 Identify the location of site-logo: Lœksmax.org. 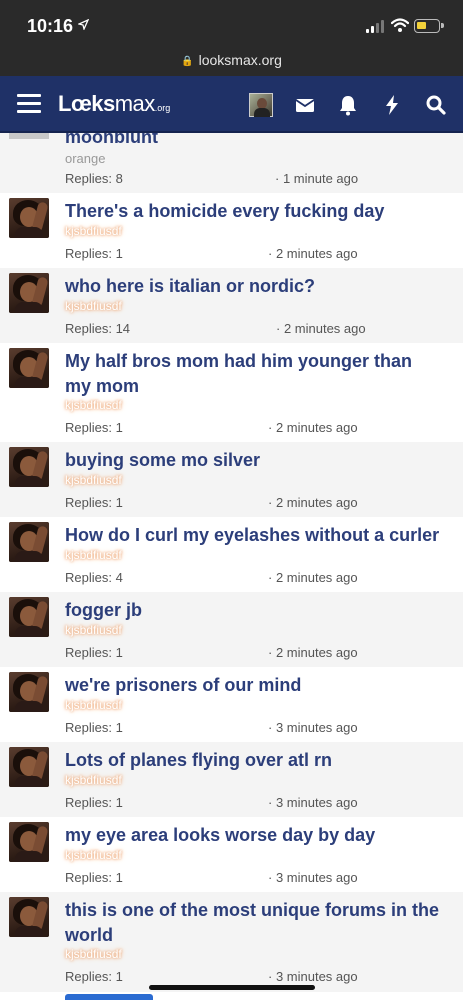
(114, 104).